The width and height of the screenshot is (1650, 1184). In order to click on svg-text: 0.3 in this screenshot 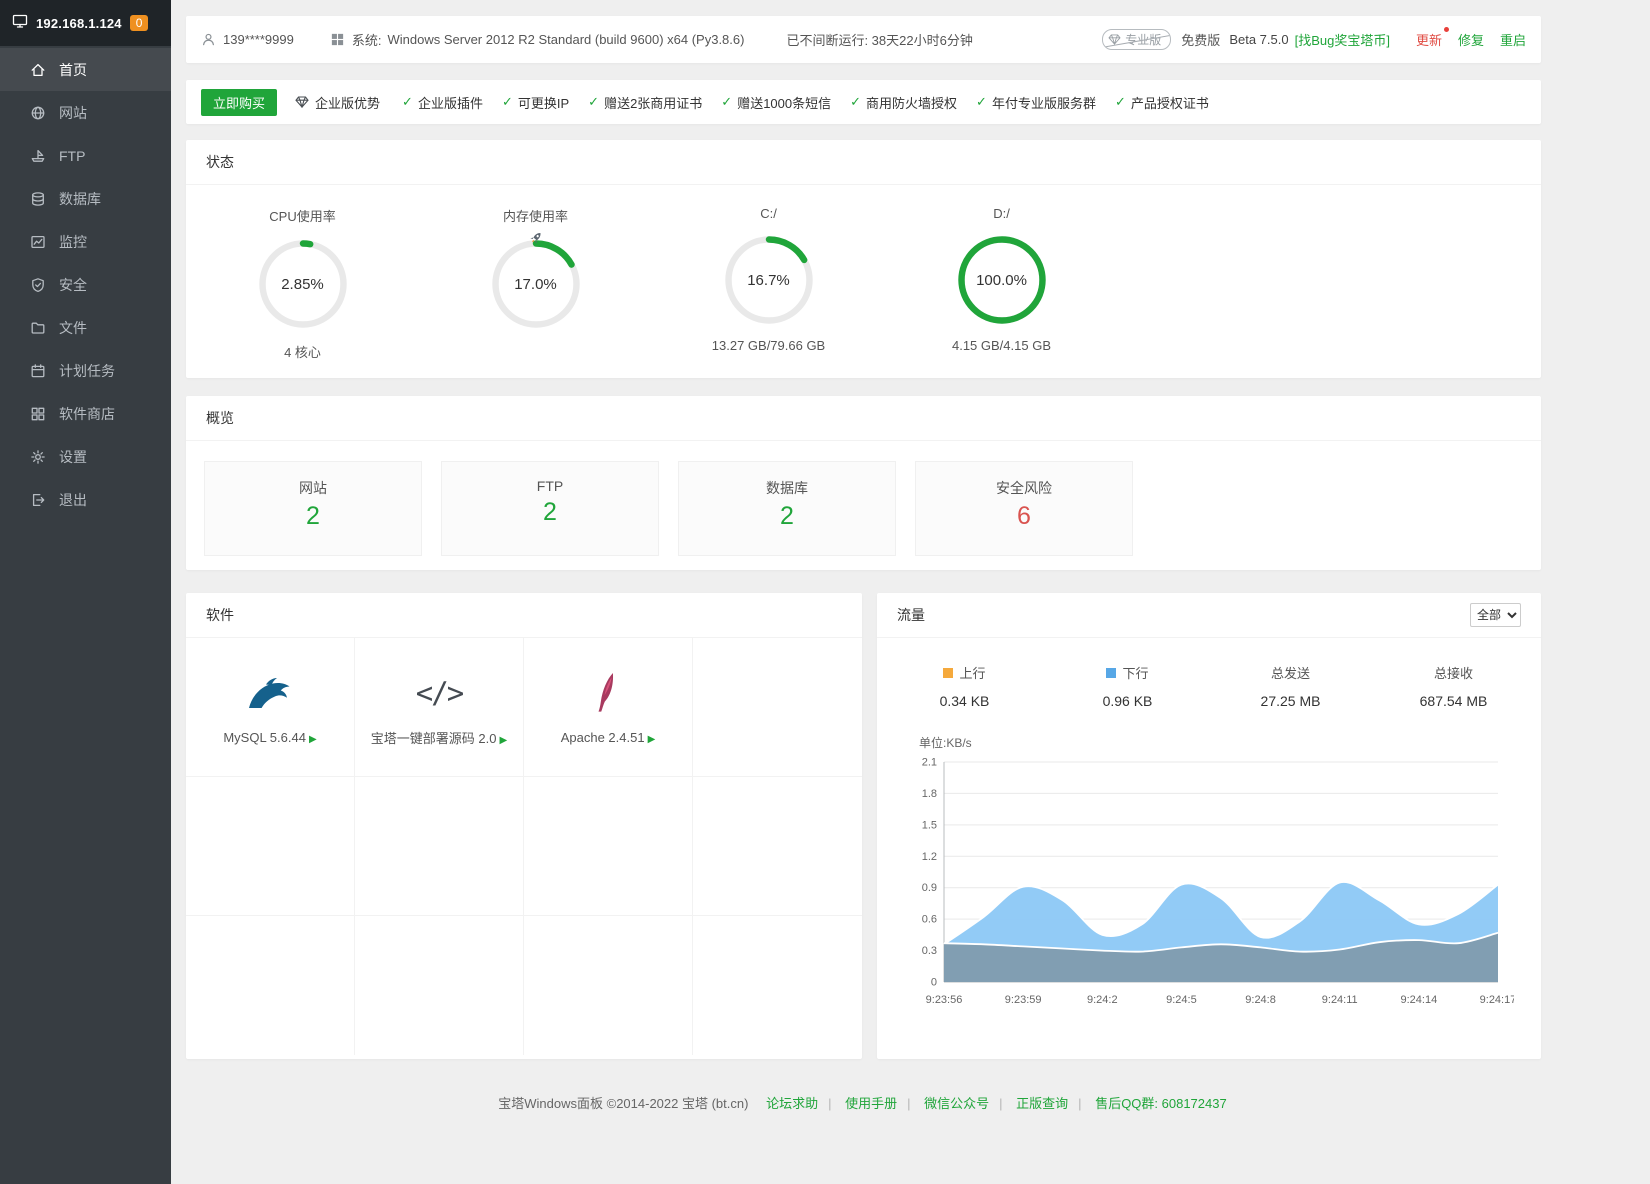, I will do `click(929, 951)`.